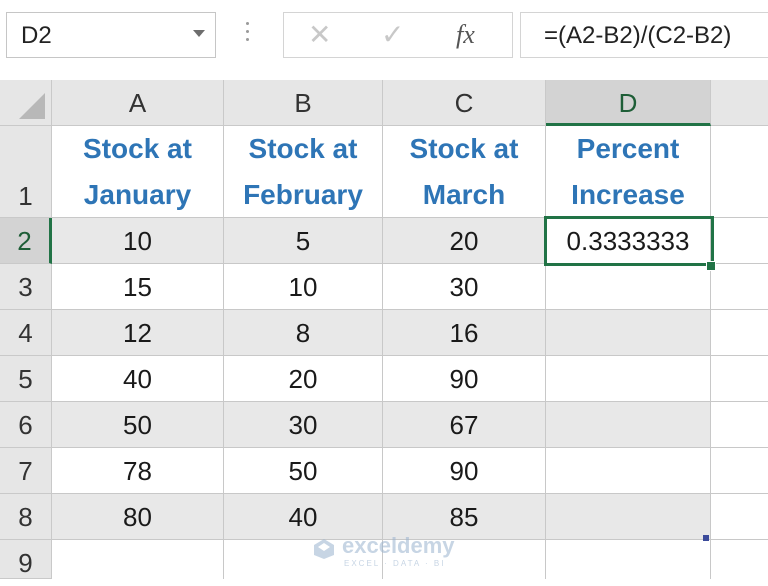 The height and width of the screenshot is (586, 768). Describe the element at coordinates (739, 379) in the screenshot. I see `cell-e5` at that location.